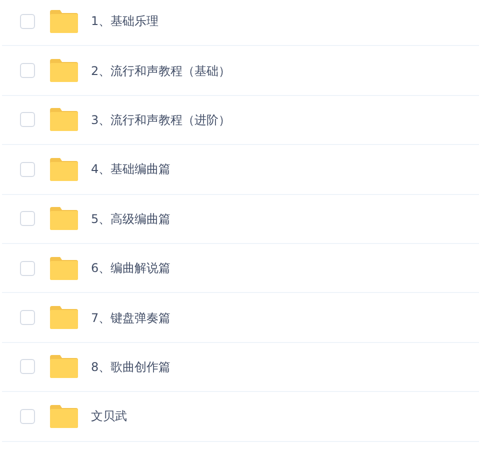 The image size is (479, 471). I want to click on folder-name: 8、歌曲创作篇, so click(131, 367).